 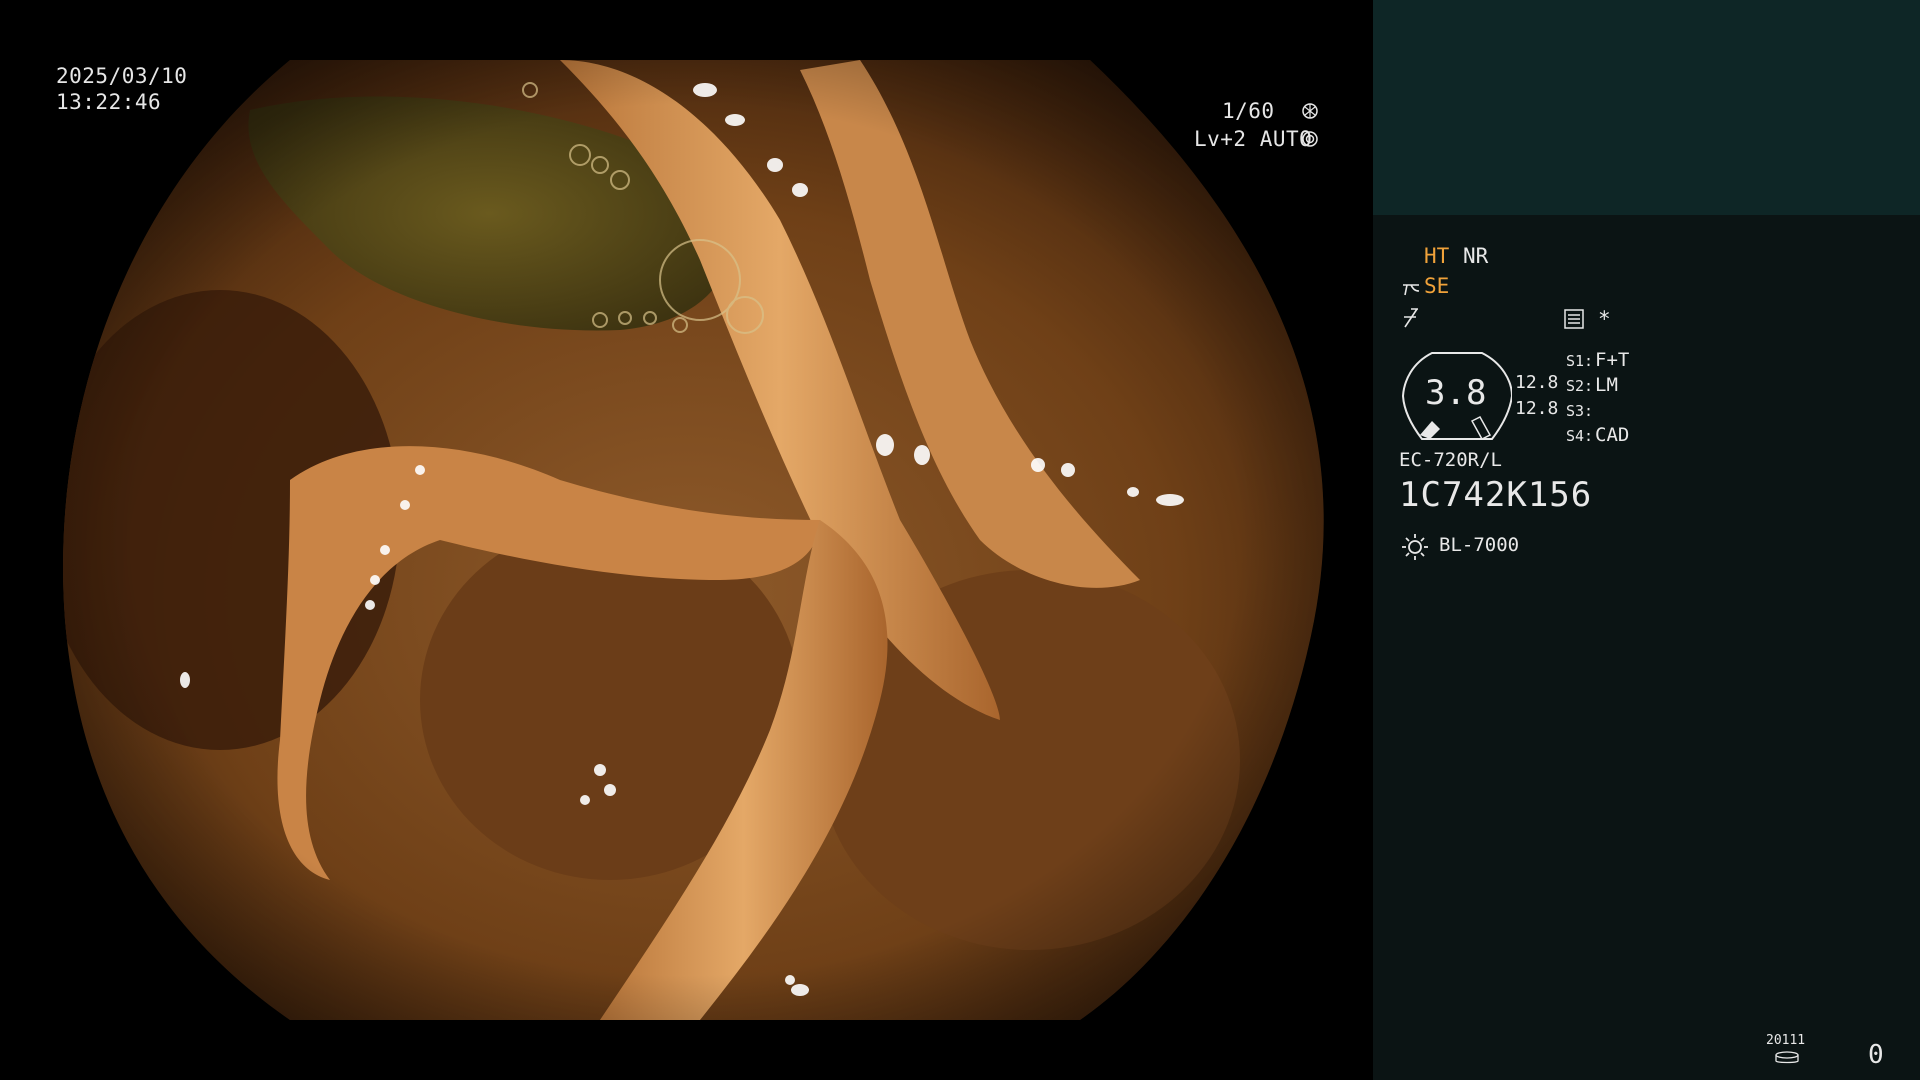 What do you see at coordinates (1437, 286) in the screenshot?
I see `se-indicator: SE` at bounding box center [1437, 286].